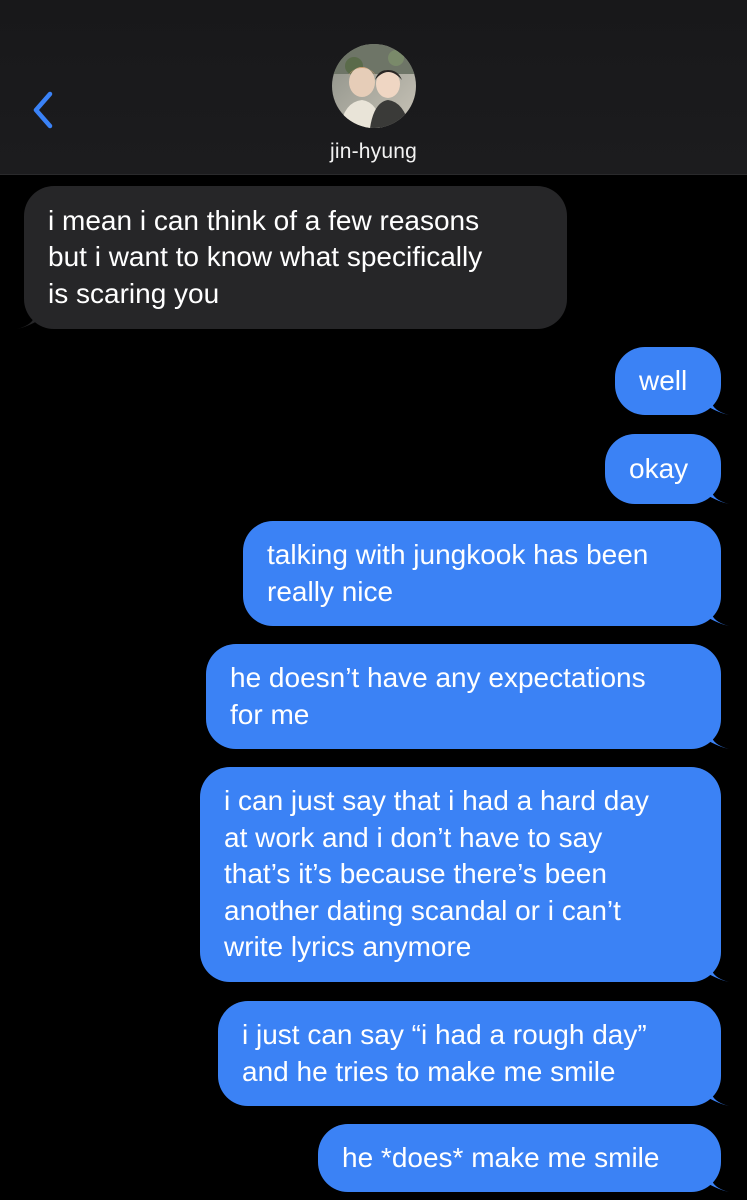 Image resolution: width=747 pixels, height=1200 pixels. I want to click on message-bubble-outgoing: he *does* make me smile, so click(519, 1158).